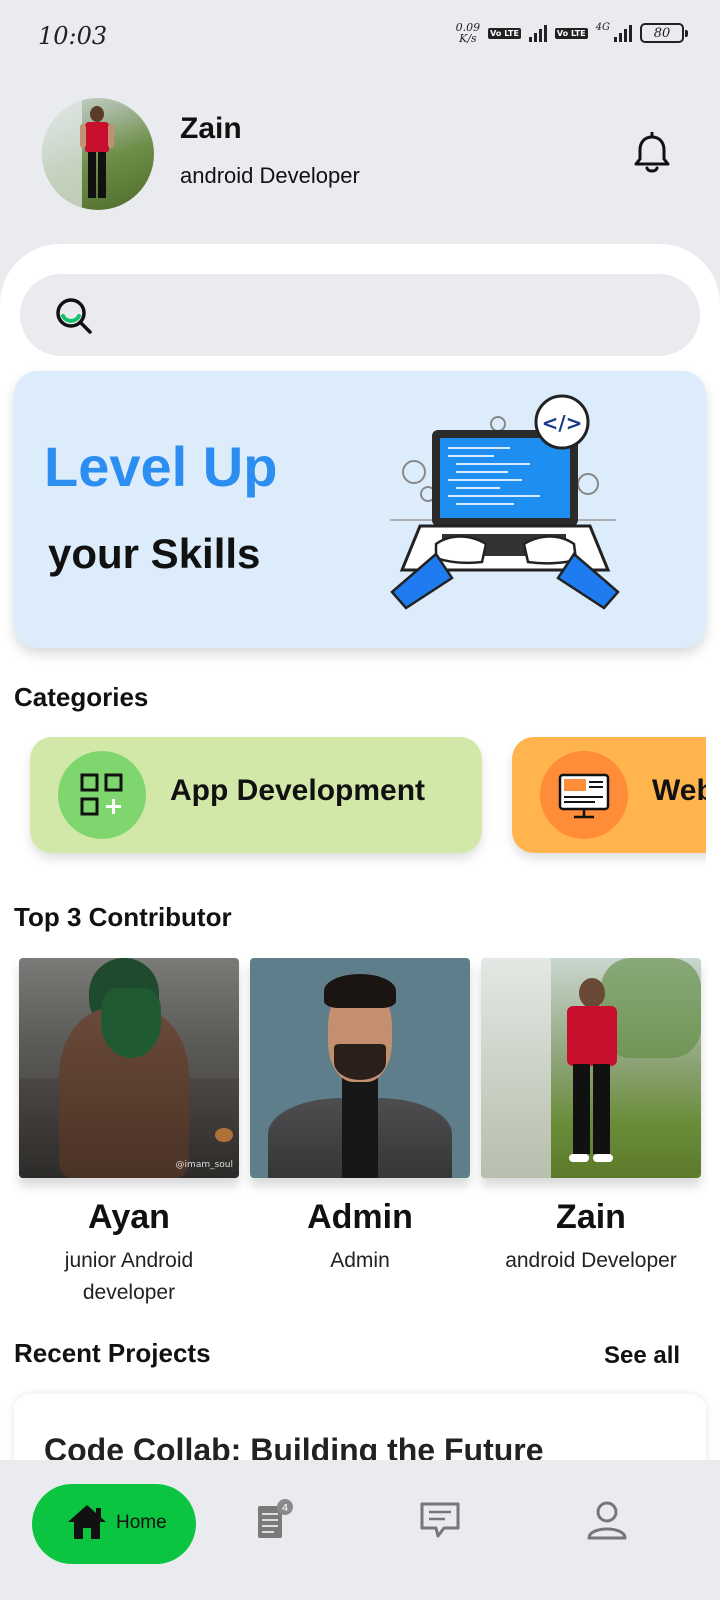  What do you see at coordinates (123, 917) in the screenshot?
I see `contributors-title: Top 3 Contributor` at bounding box center [123, 917].